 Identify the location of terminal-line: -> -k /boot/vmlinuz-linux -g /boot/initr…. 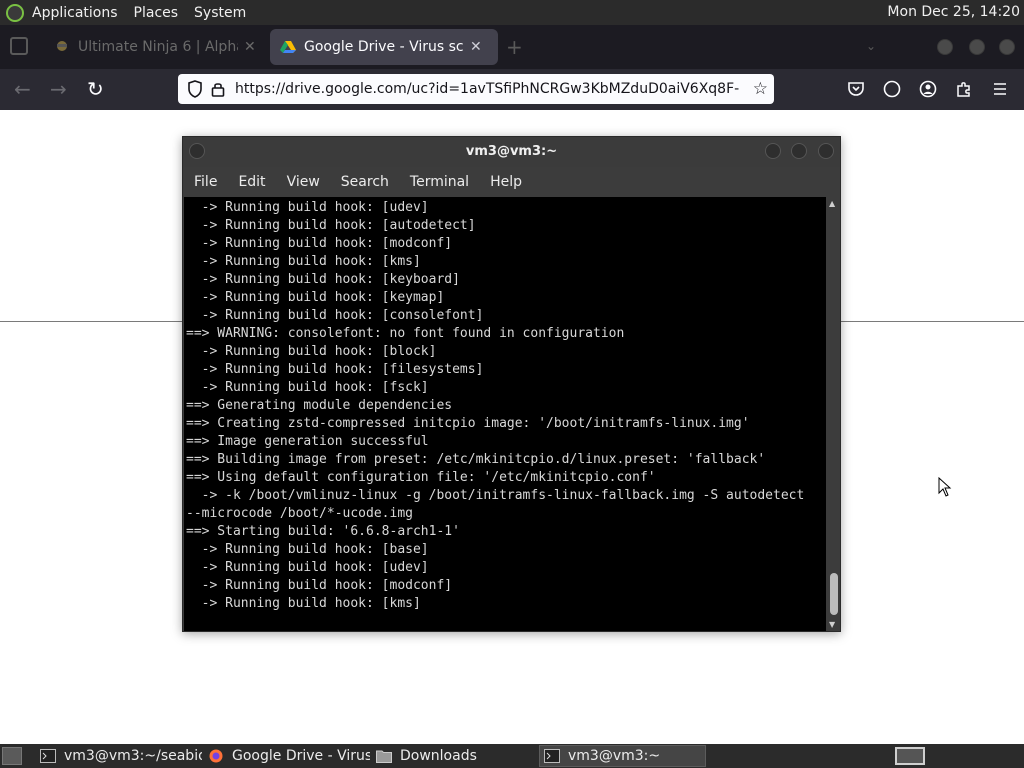
(495, 495).